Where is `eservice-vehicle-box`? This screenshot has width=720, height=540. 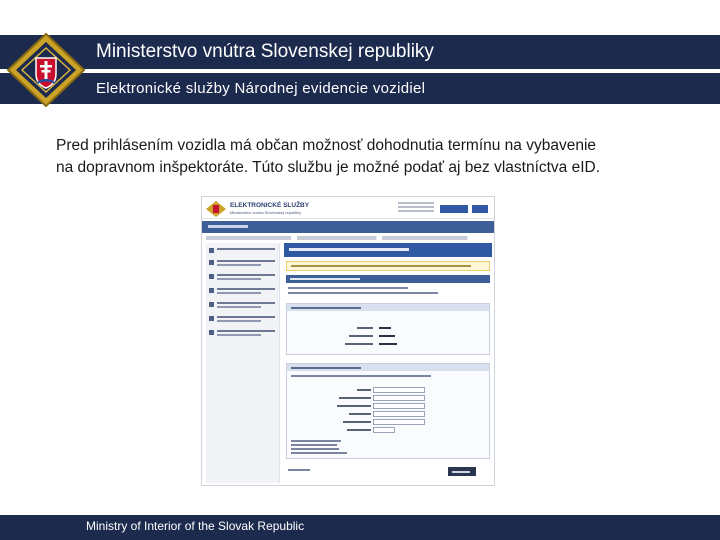
eservice-vehicle-box is located at coordinates (388, 329).